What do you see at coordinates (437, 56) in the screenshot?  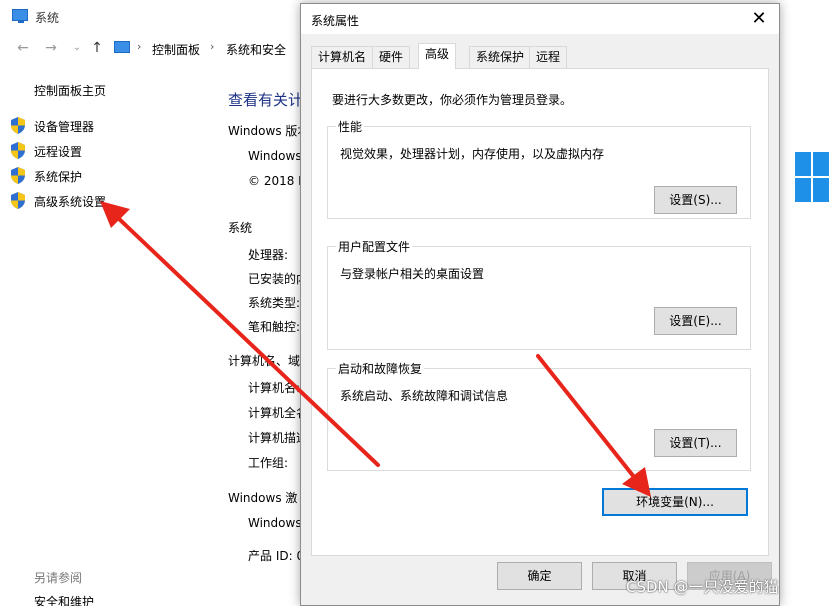 I see `tab-advanced: 高级` at bounding box center [437, 56].